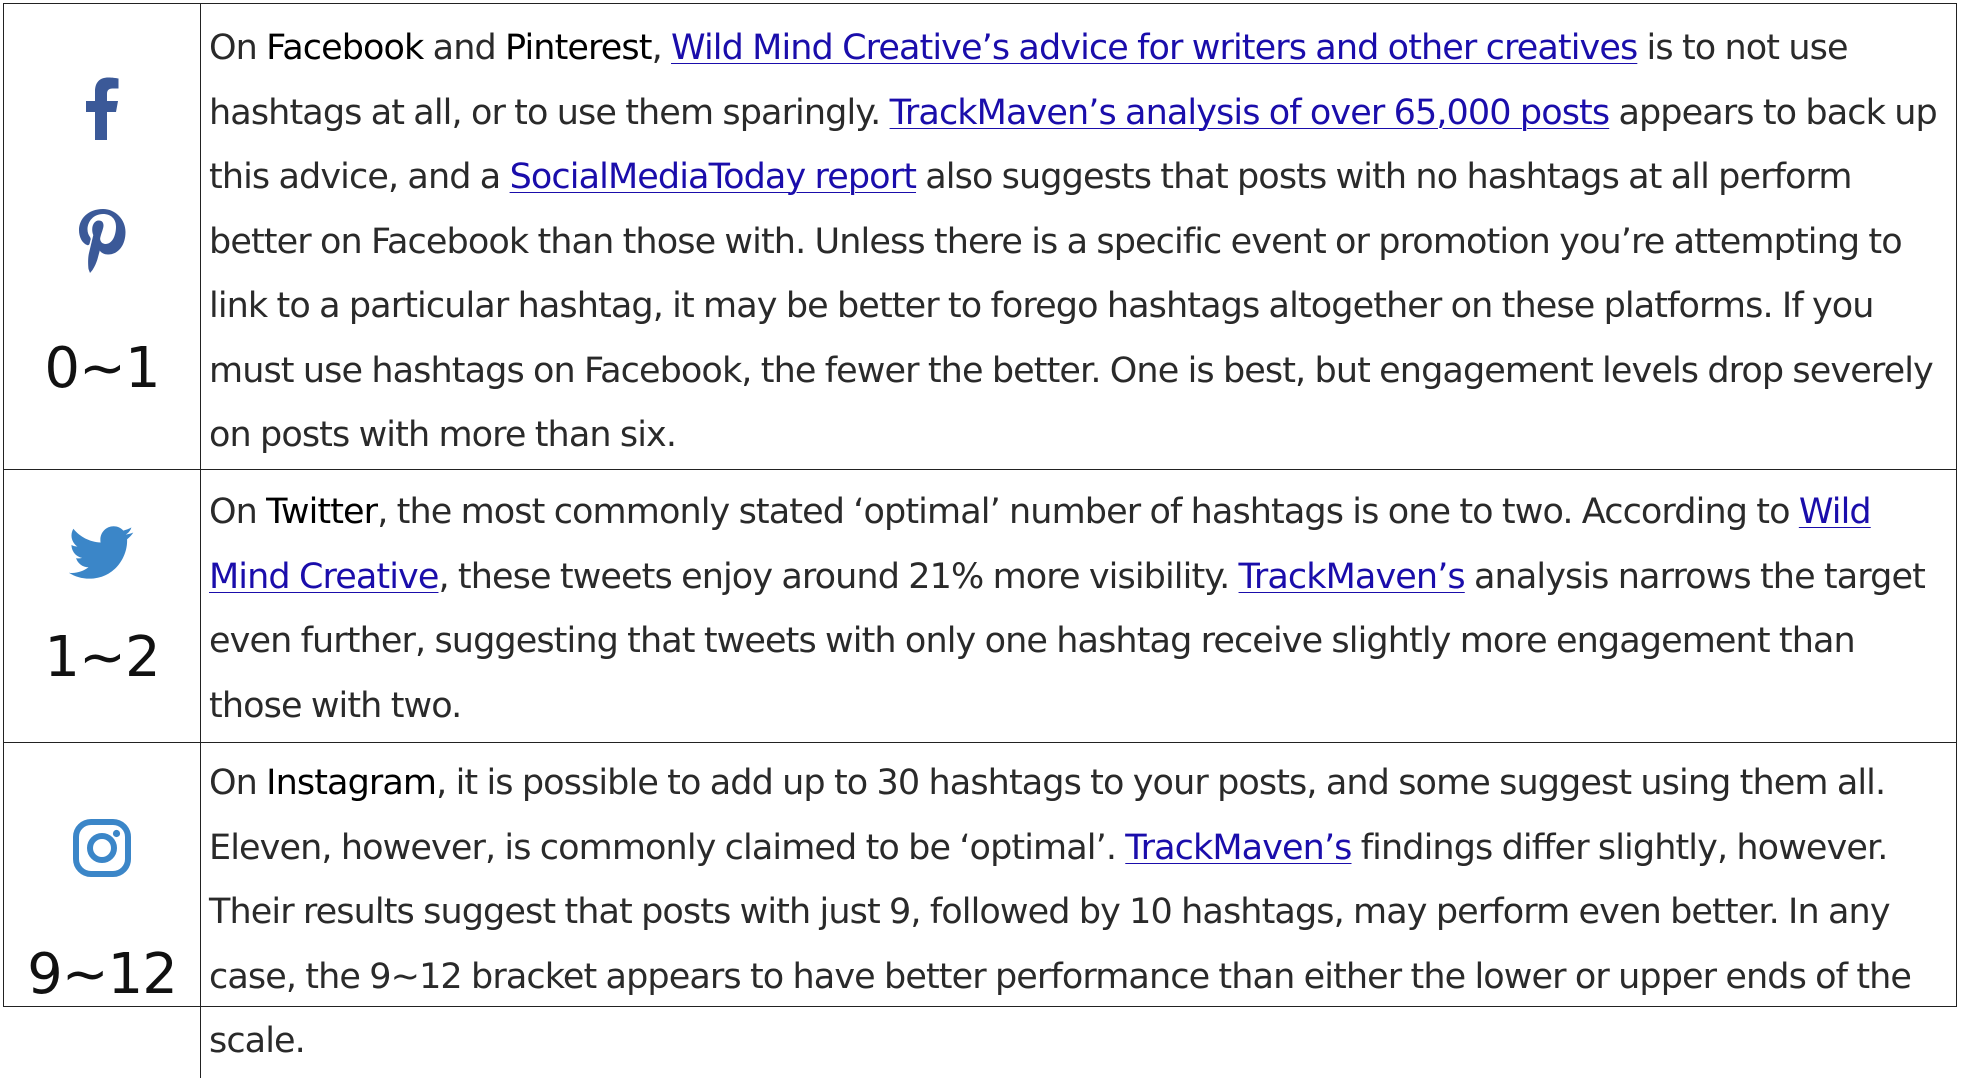 The image size is (1961, 1078). Describe the element at coordinates (102, 657) in the screenshot. I see `hashtag-range: 1~2` at that location.